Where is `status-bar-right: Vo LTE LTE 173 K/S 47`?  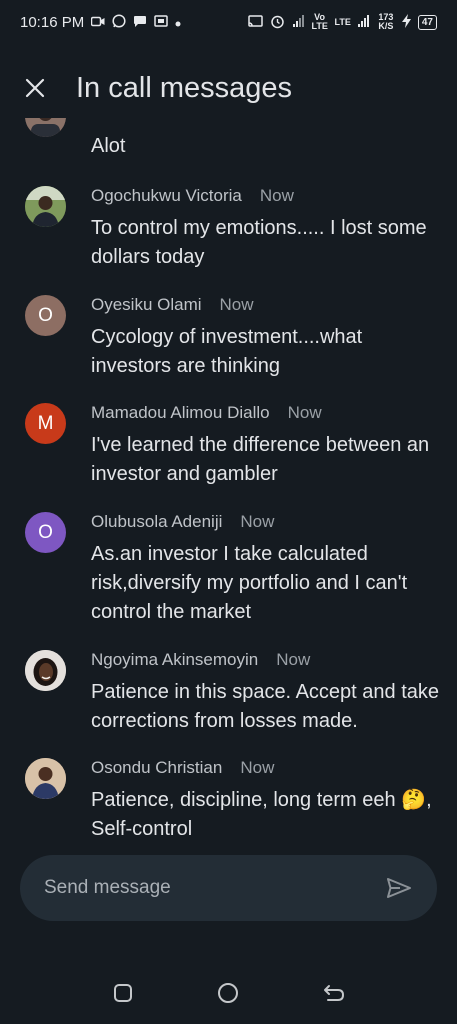 status-bar-right: Vo LTE LTE 173 K/S 47 is located at coordinates (342, 21).